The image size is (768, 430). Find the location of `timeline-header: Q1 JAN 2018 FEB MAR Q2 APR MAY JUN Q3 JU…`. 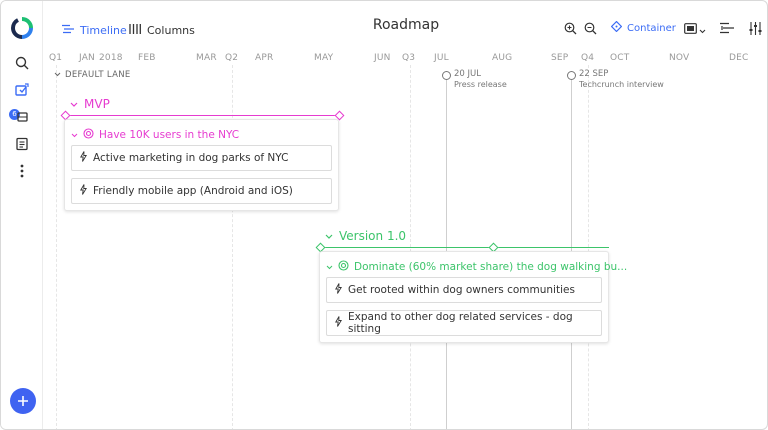

timeline-header: Q1 JAN 2018 FEB MAR Q2 APR MAY JUN Q3 JU… is located at coordinates (405, 60).